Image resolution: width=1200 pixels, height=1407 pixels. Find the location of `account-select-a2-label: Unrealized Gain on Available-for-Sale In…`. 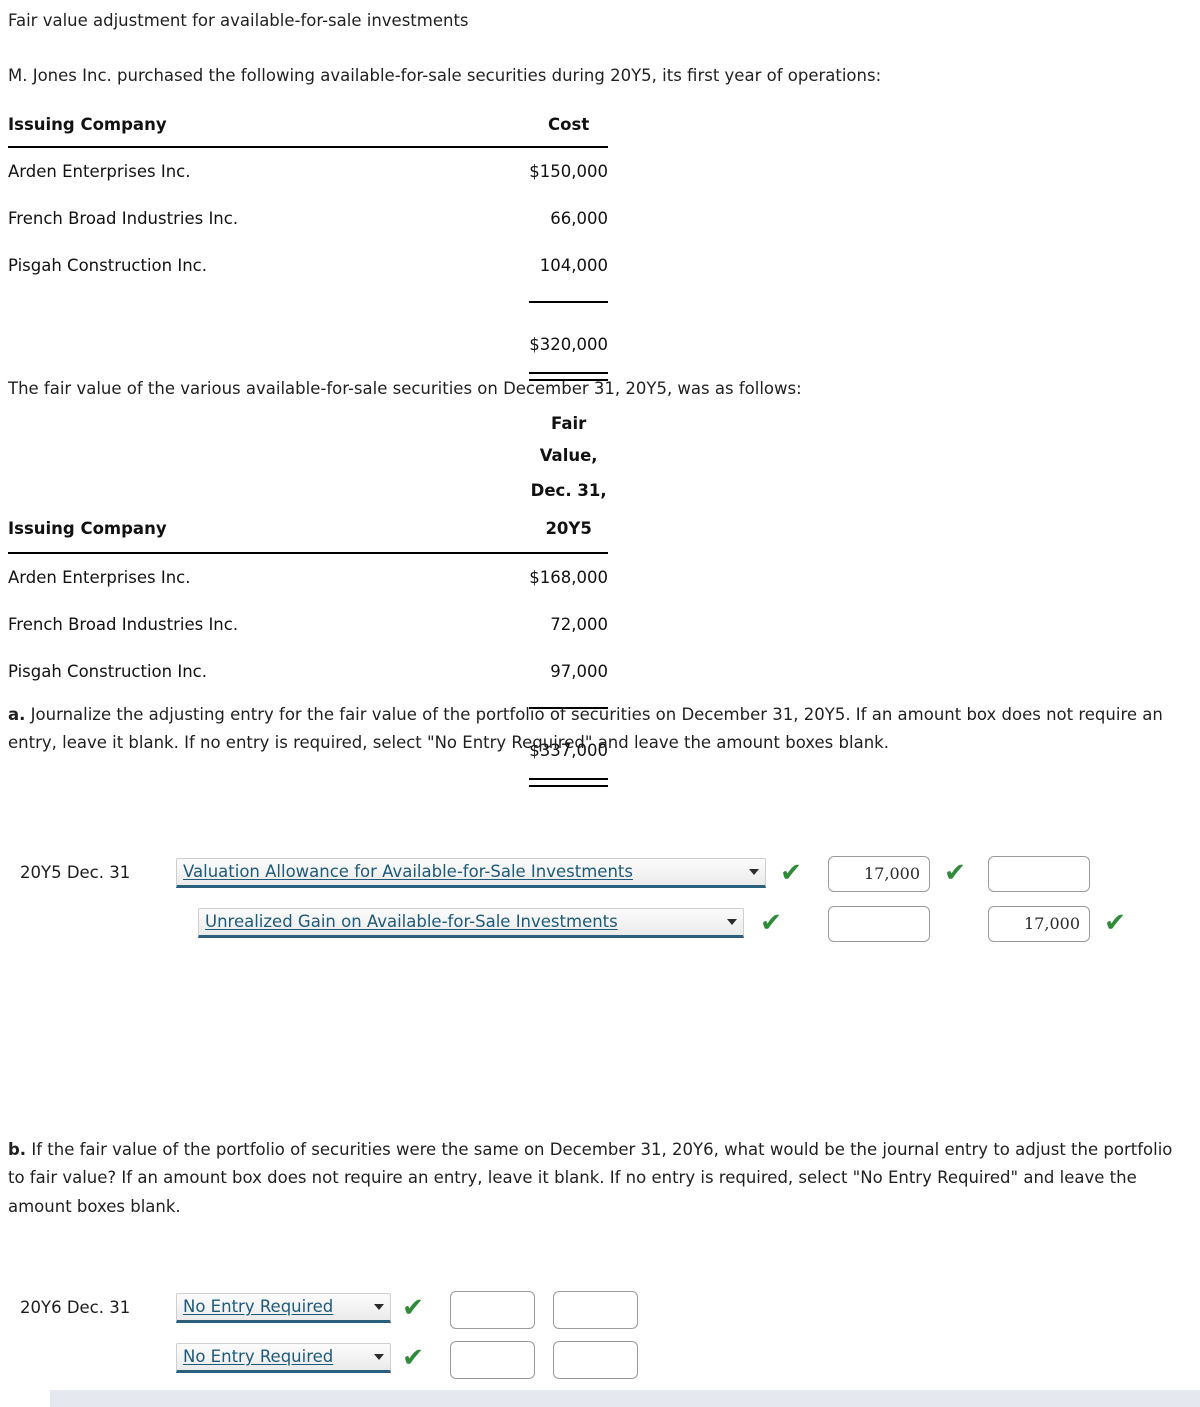

account-select-a2-label: Unrealized Gain on Available-for-Sale In… is located at coordinates (411, 921).